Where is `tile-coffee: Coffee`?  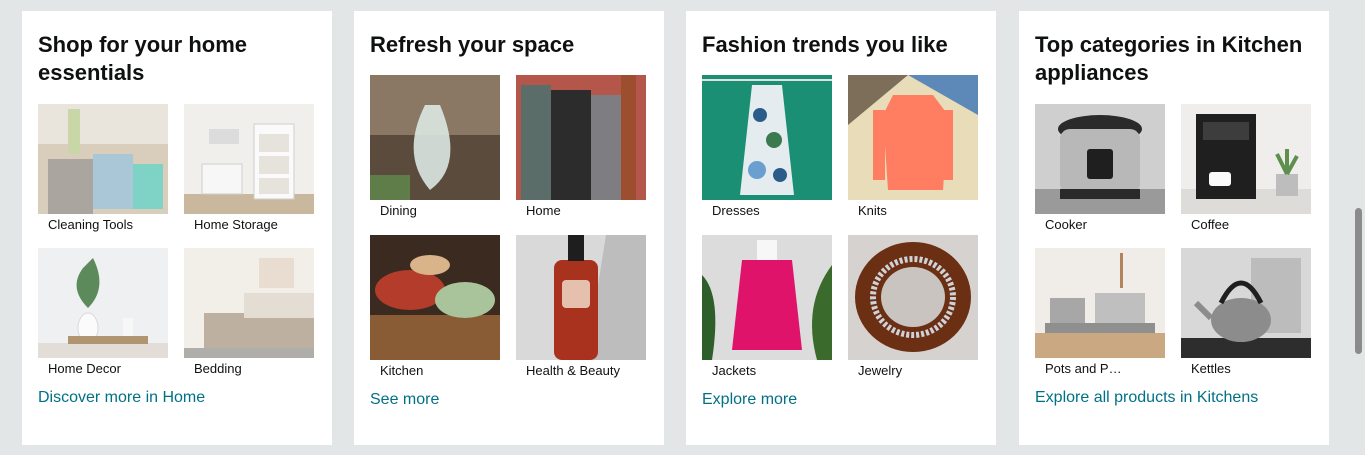
tile-coffee: Coffee is located at coordinates (1246, 168).